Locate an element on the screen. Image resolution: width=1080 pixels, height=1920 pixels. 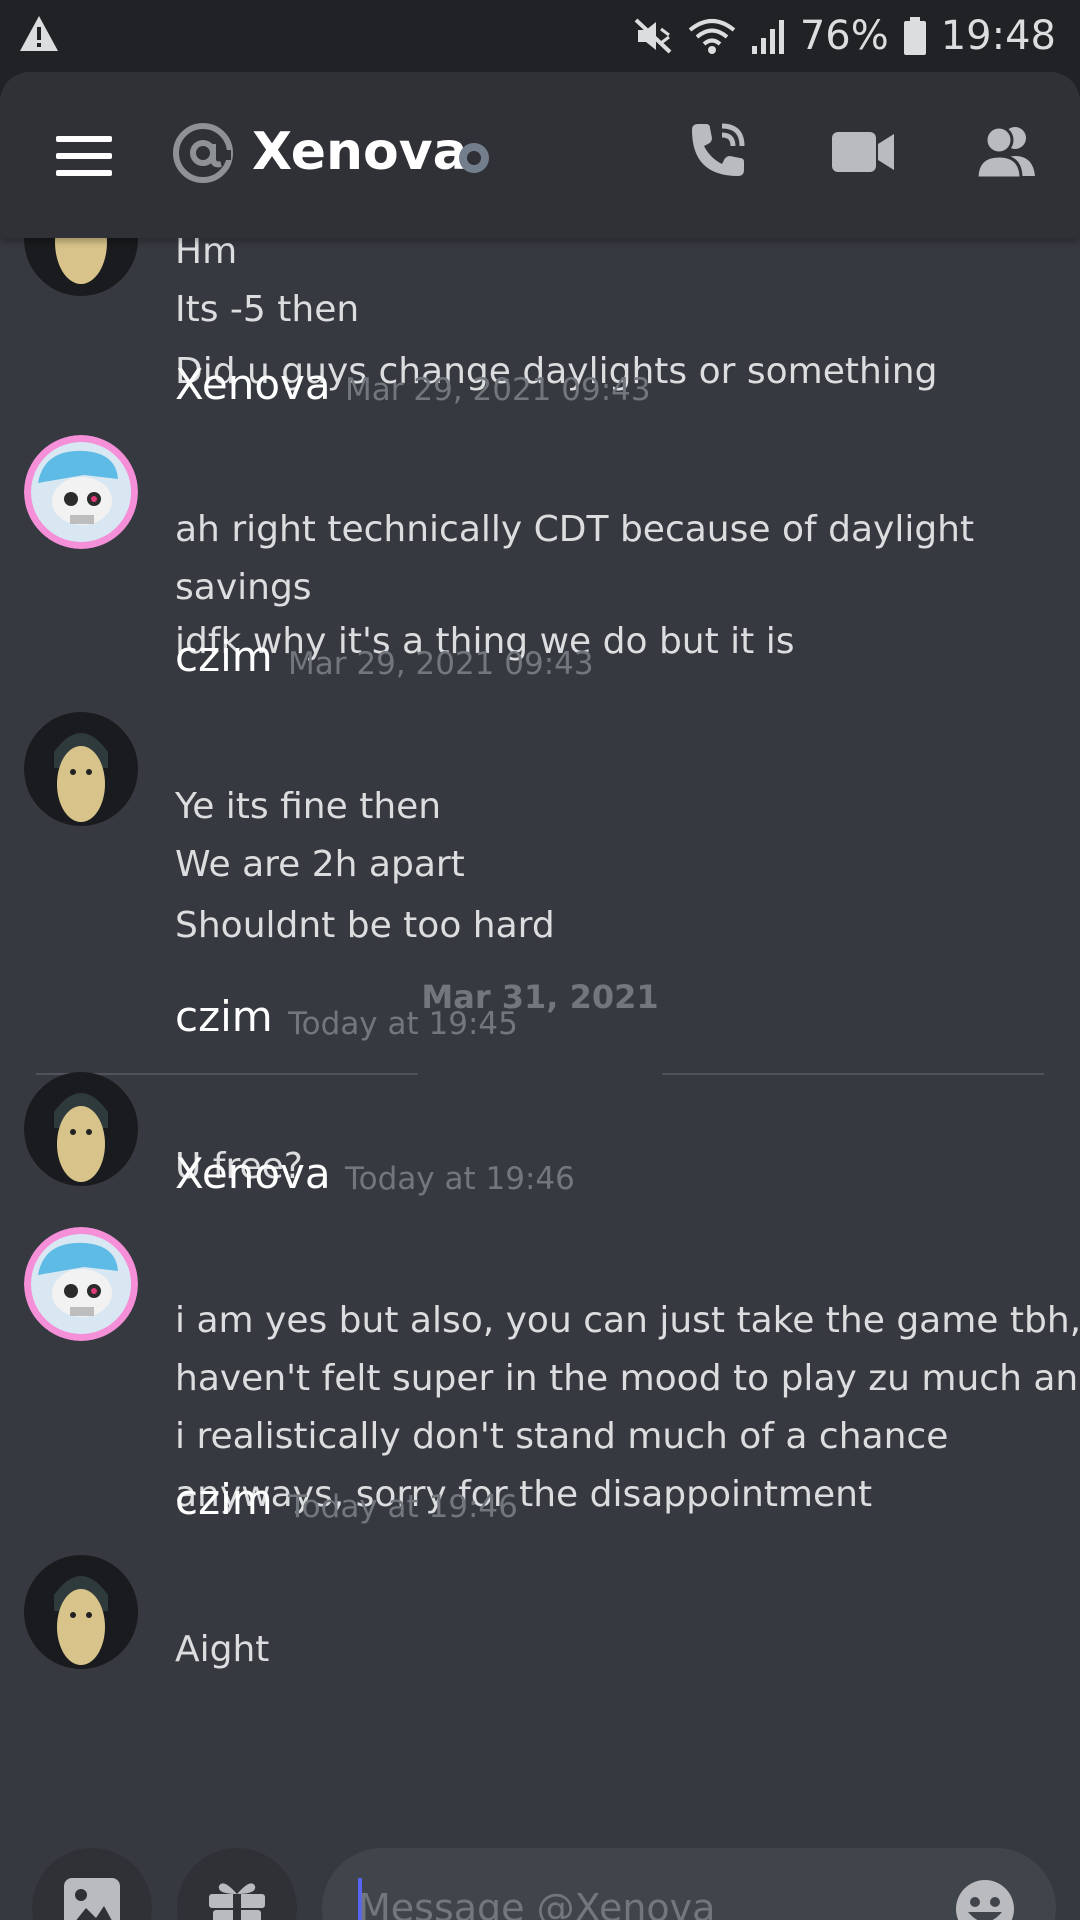
message-timestamp: Today at 19:45 is located at coordinates (403, 1024).